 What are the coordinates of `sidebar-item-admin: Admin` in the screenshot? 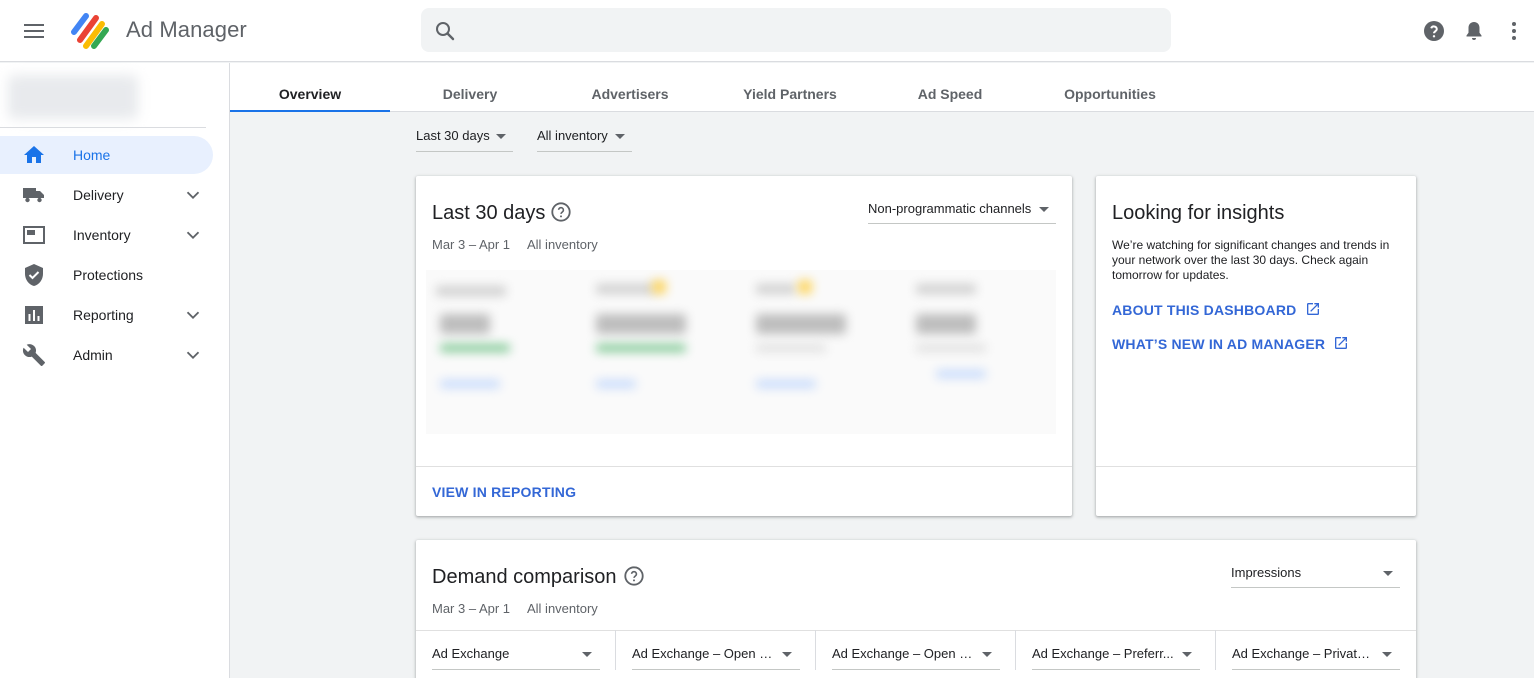 It's located at (106, 355).